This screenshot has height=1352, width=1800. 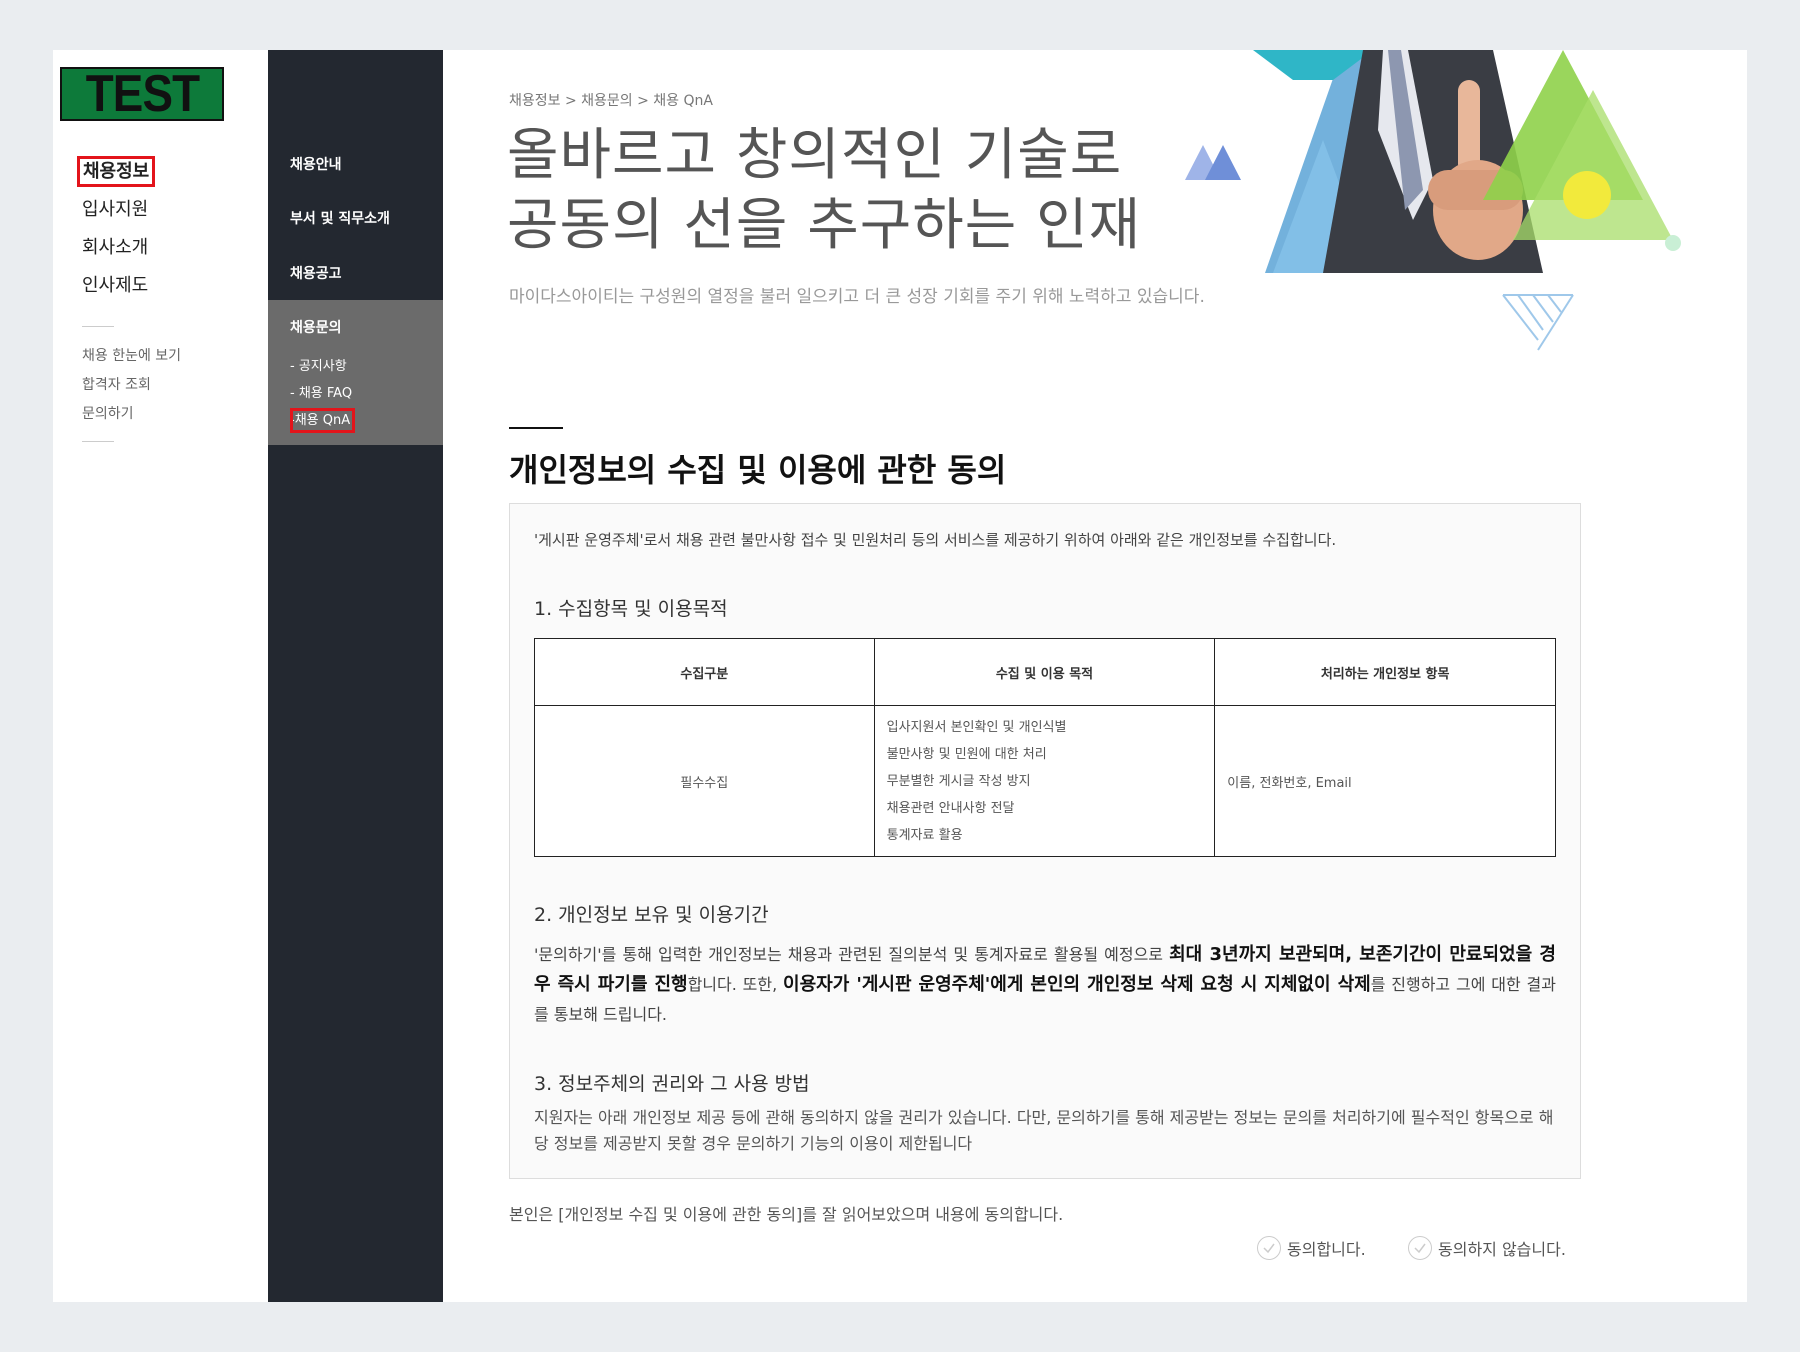 I want to click on table-header-row: 수집구분 수집 및 이용 목적 처리하는 개인정보 항목, so click(x=1045, y=672).